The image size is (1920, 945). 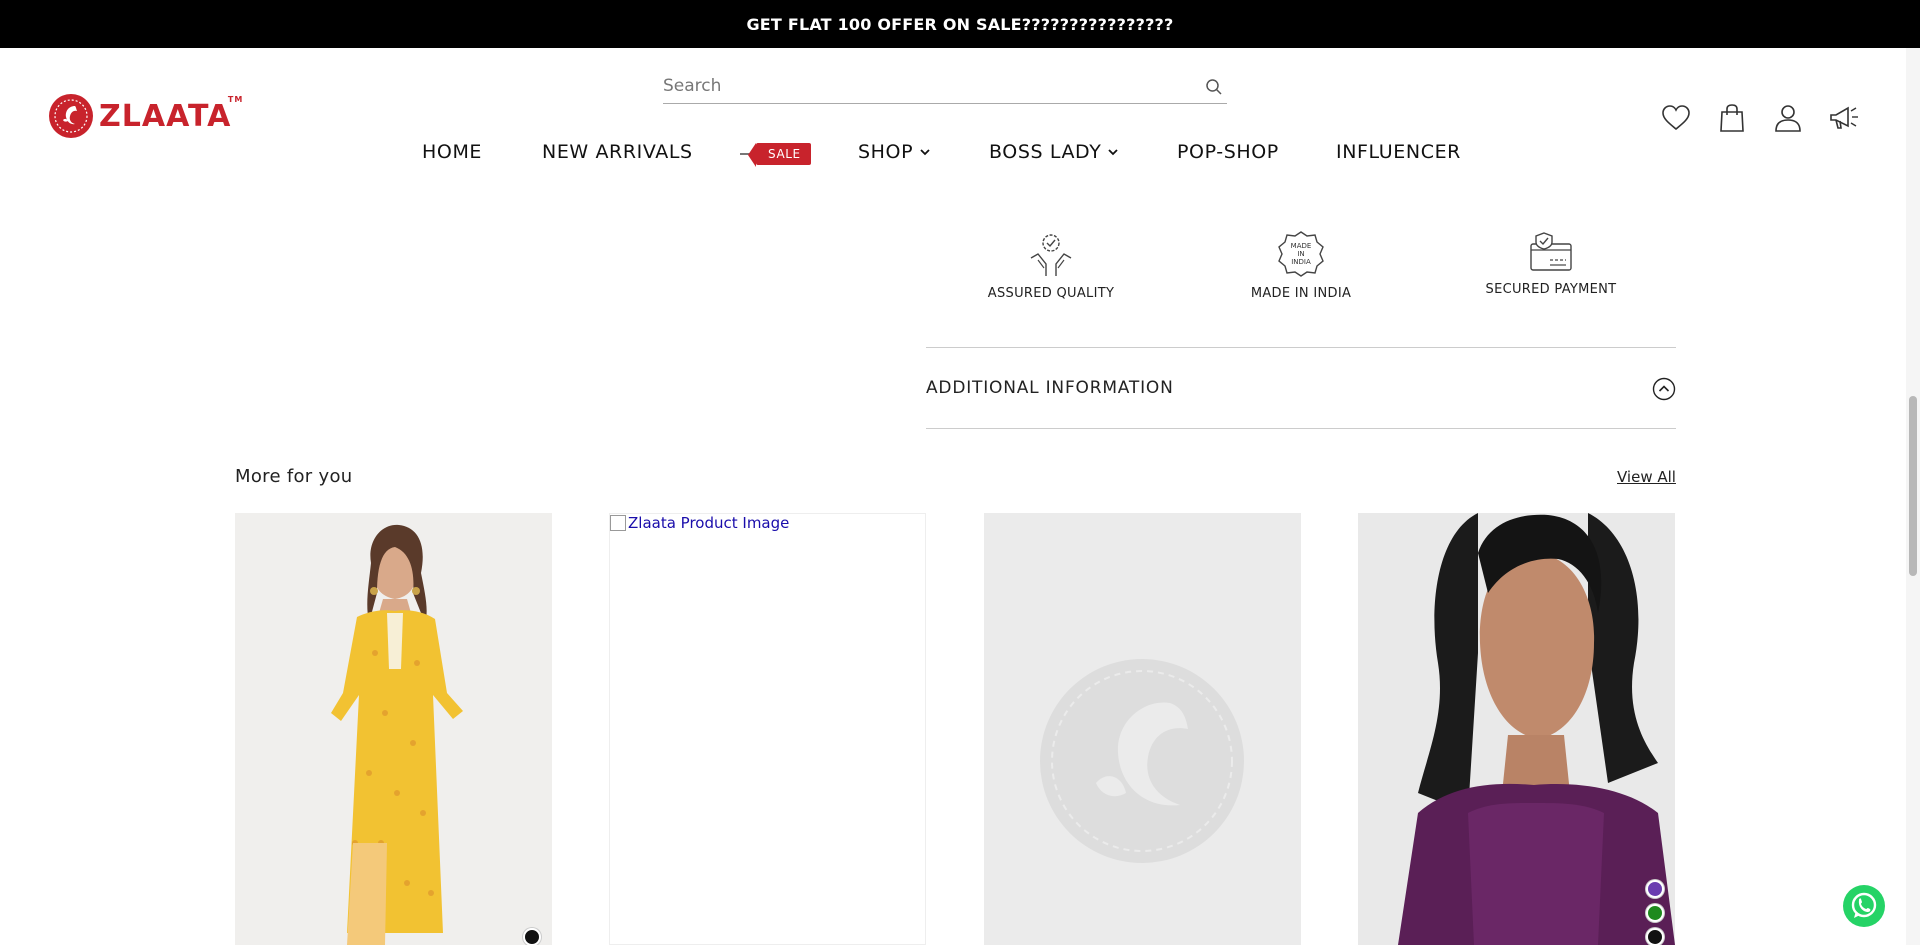 I want to click on whatsapp-chat-button, so click(x=1864, y=906).